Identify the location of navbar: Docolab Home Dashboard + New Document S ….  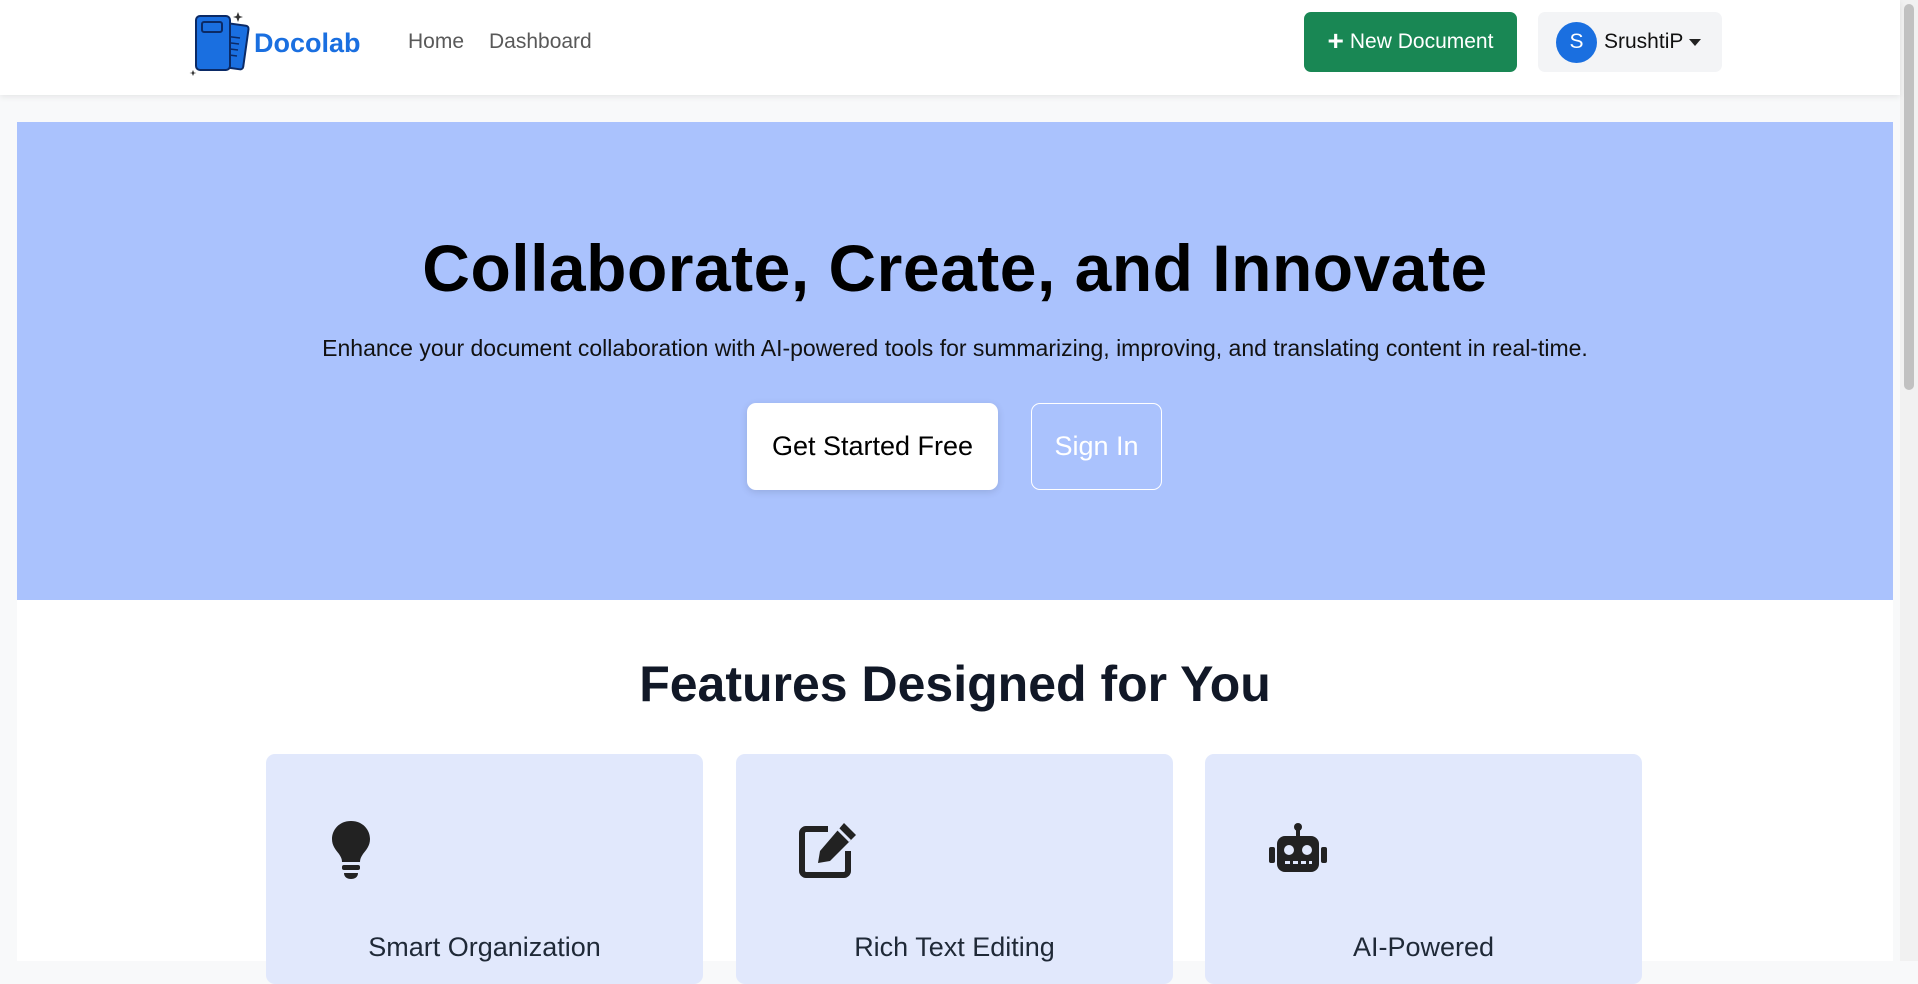
(950, 47).